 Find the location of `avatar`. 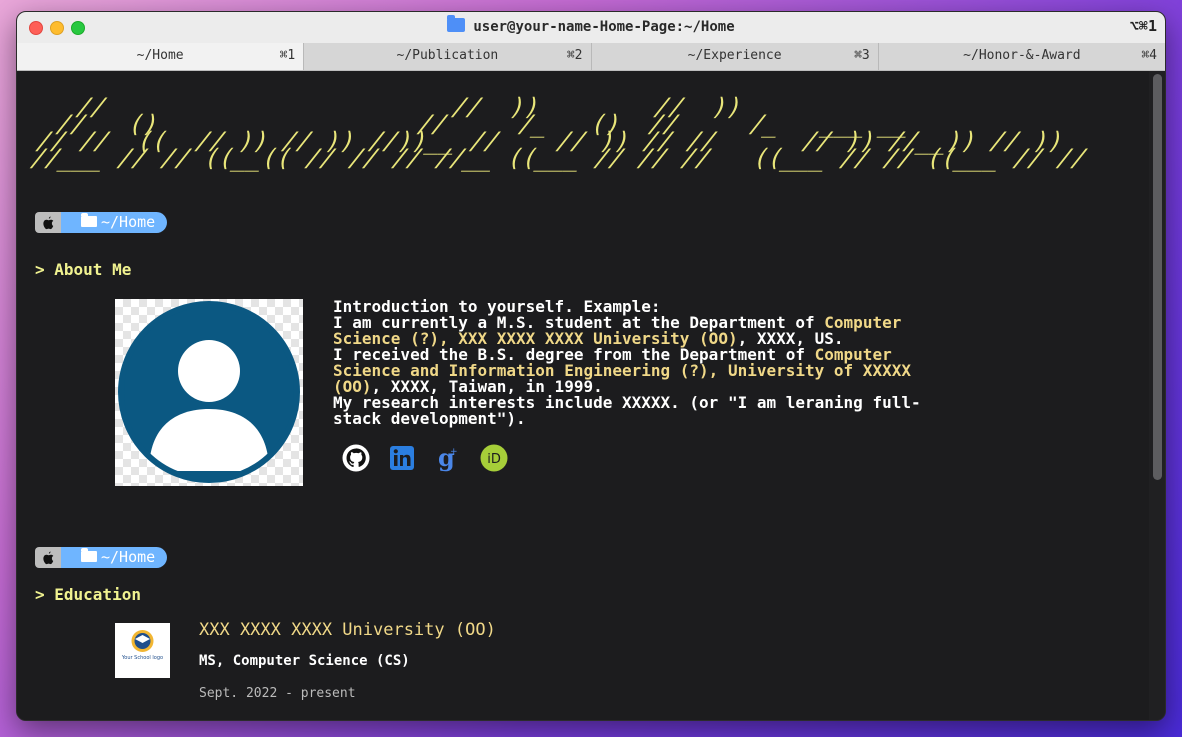

avatar is located at coordinates (209, 392).